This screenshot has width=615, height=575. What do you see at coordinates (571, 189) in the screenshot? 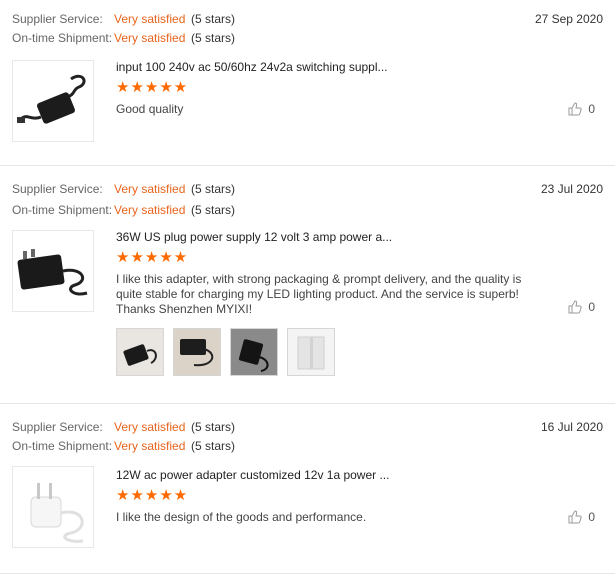
I see `review-date: 23 Jul 2020` at bounding box center [571, 189].